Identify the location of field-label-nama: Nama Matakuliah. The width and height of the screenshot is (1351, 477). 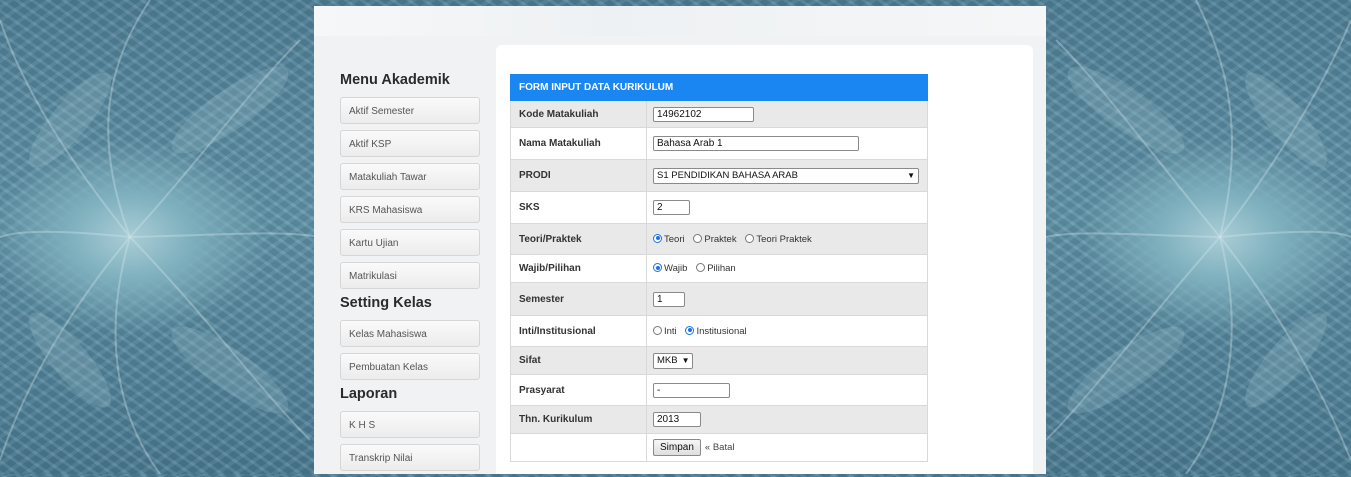
(578, 143).